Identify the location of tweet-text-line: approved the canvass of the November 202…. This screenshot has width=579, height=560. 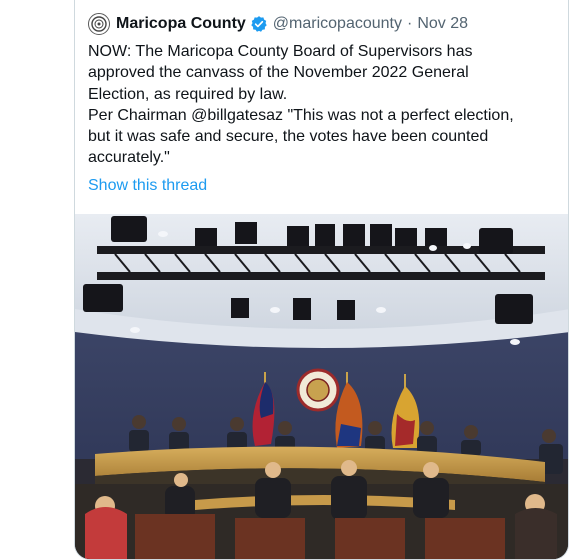
(278, 73).